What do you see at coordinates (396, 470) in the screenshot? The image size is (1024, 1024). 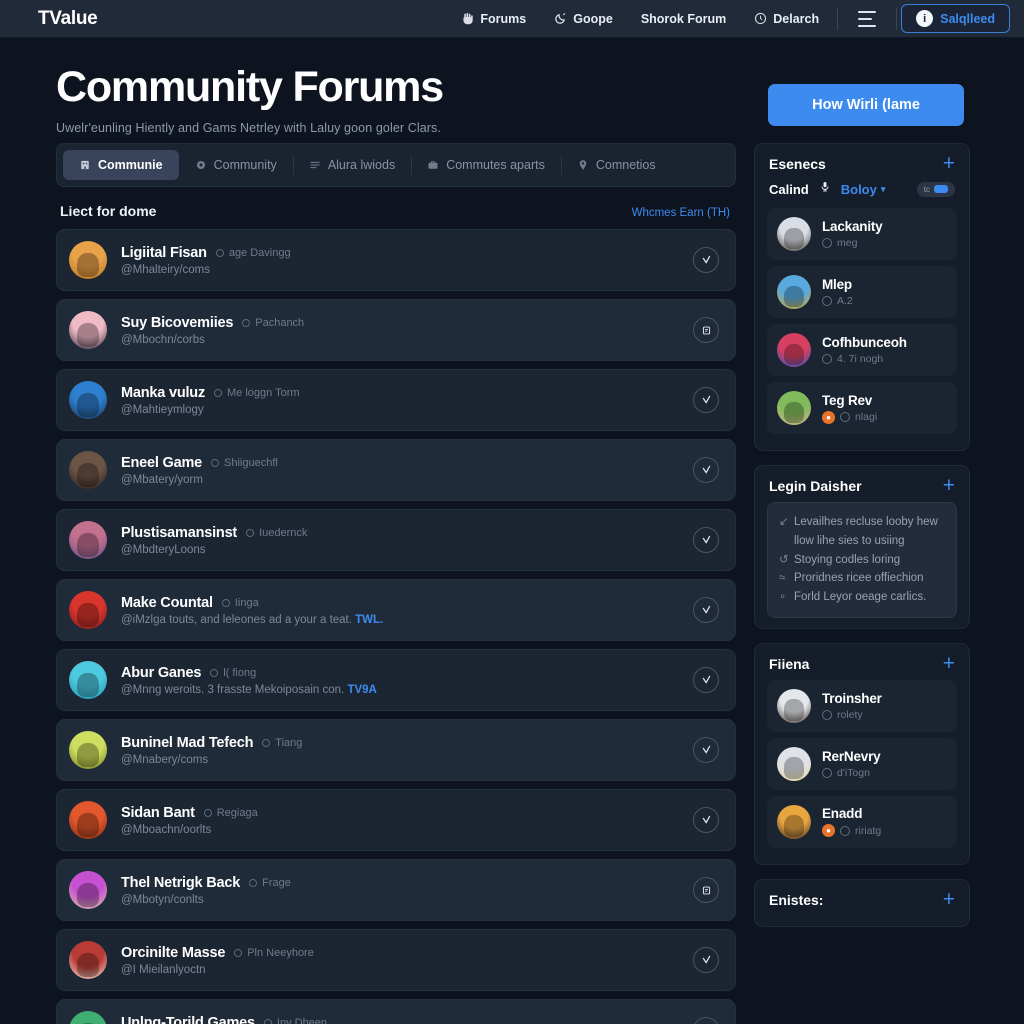 I see `table-row: Eneel Game Shiiguechfl @Mbatery/yorm` at bounding box center [396, 470].